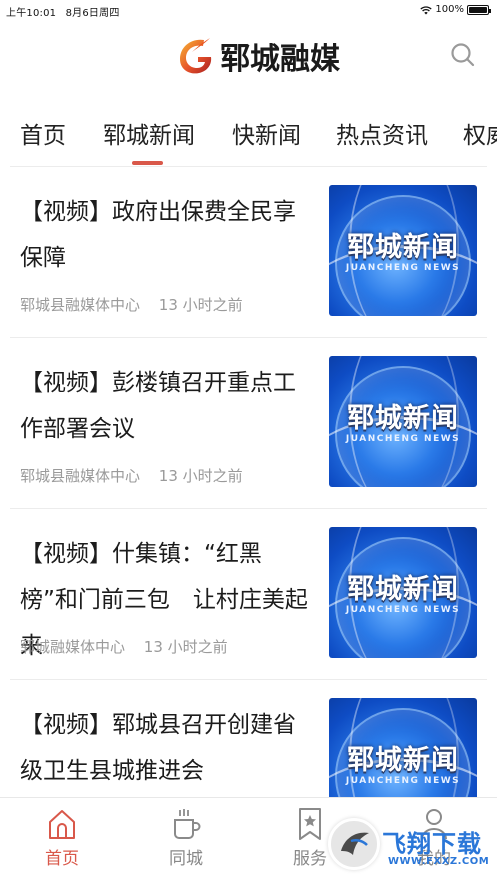 The width and height of the screenshot is (497, 883). Describe the element at coordinates (310, 824) in the screenshot. I see `bookmark-star-icon` at that location.